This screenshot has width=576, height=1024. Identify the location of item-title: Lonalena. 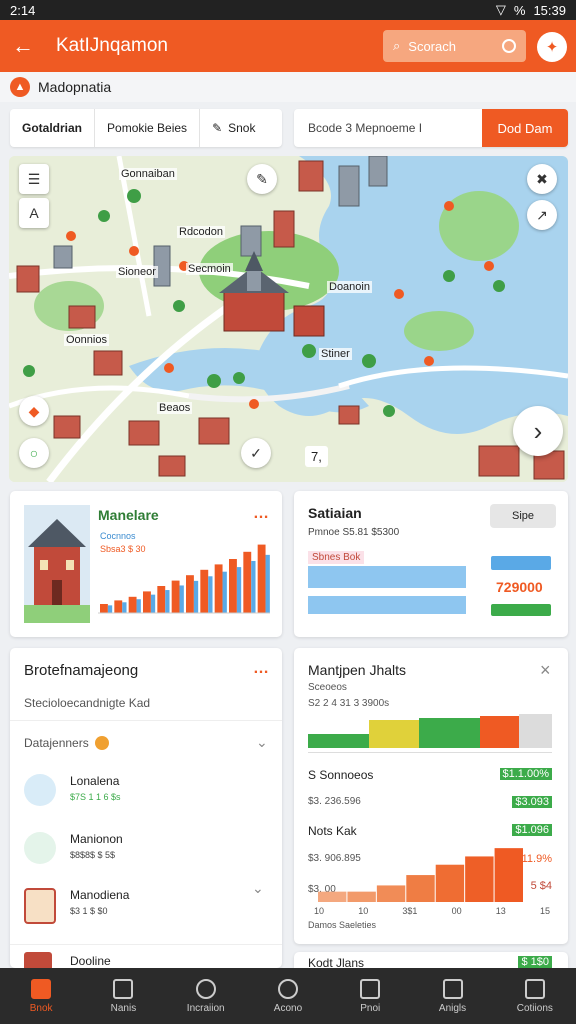
(95, 781).